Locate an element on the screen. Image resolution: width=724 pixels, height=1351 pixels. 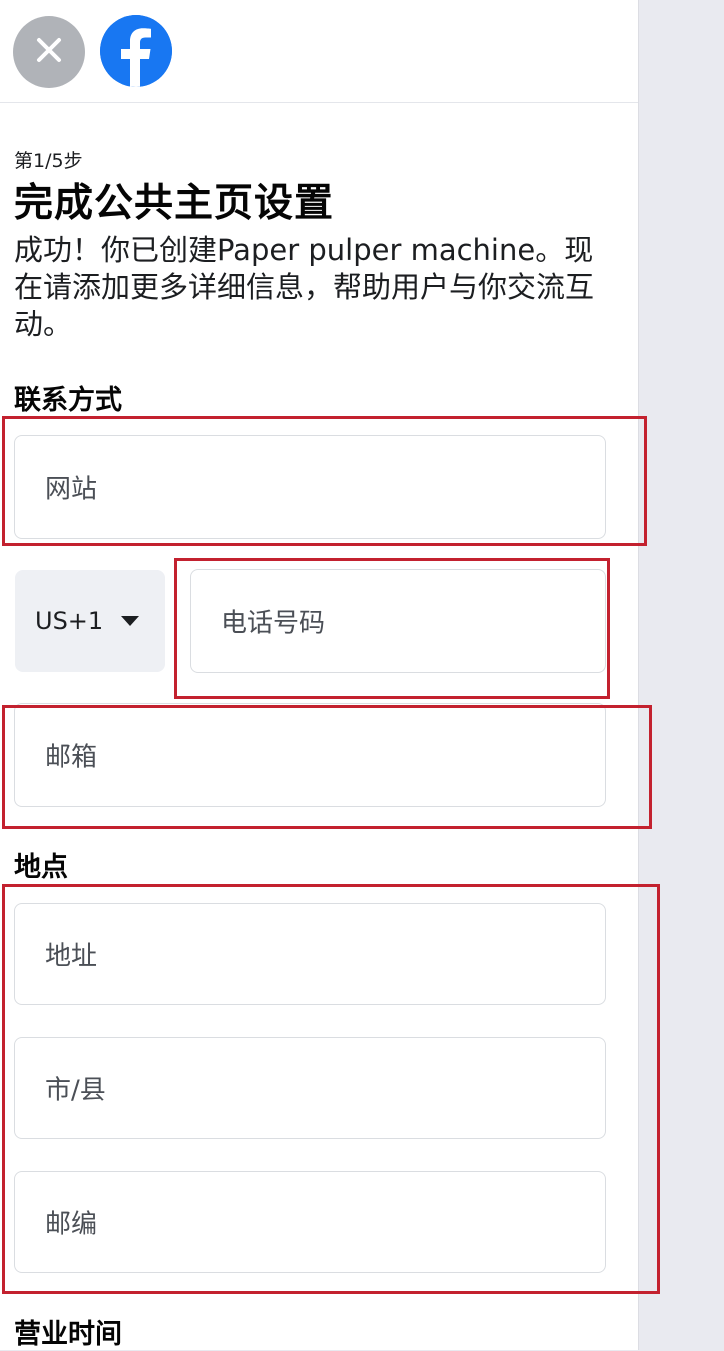
page-title: 完成公共主页设置 is located at coordinates (174, 203).